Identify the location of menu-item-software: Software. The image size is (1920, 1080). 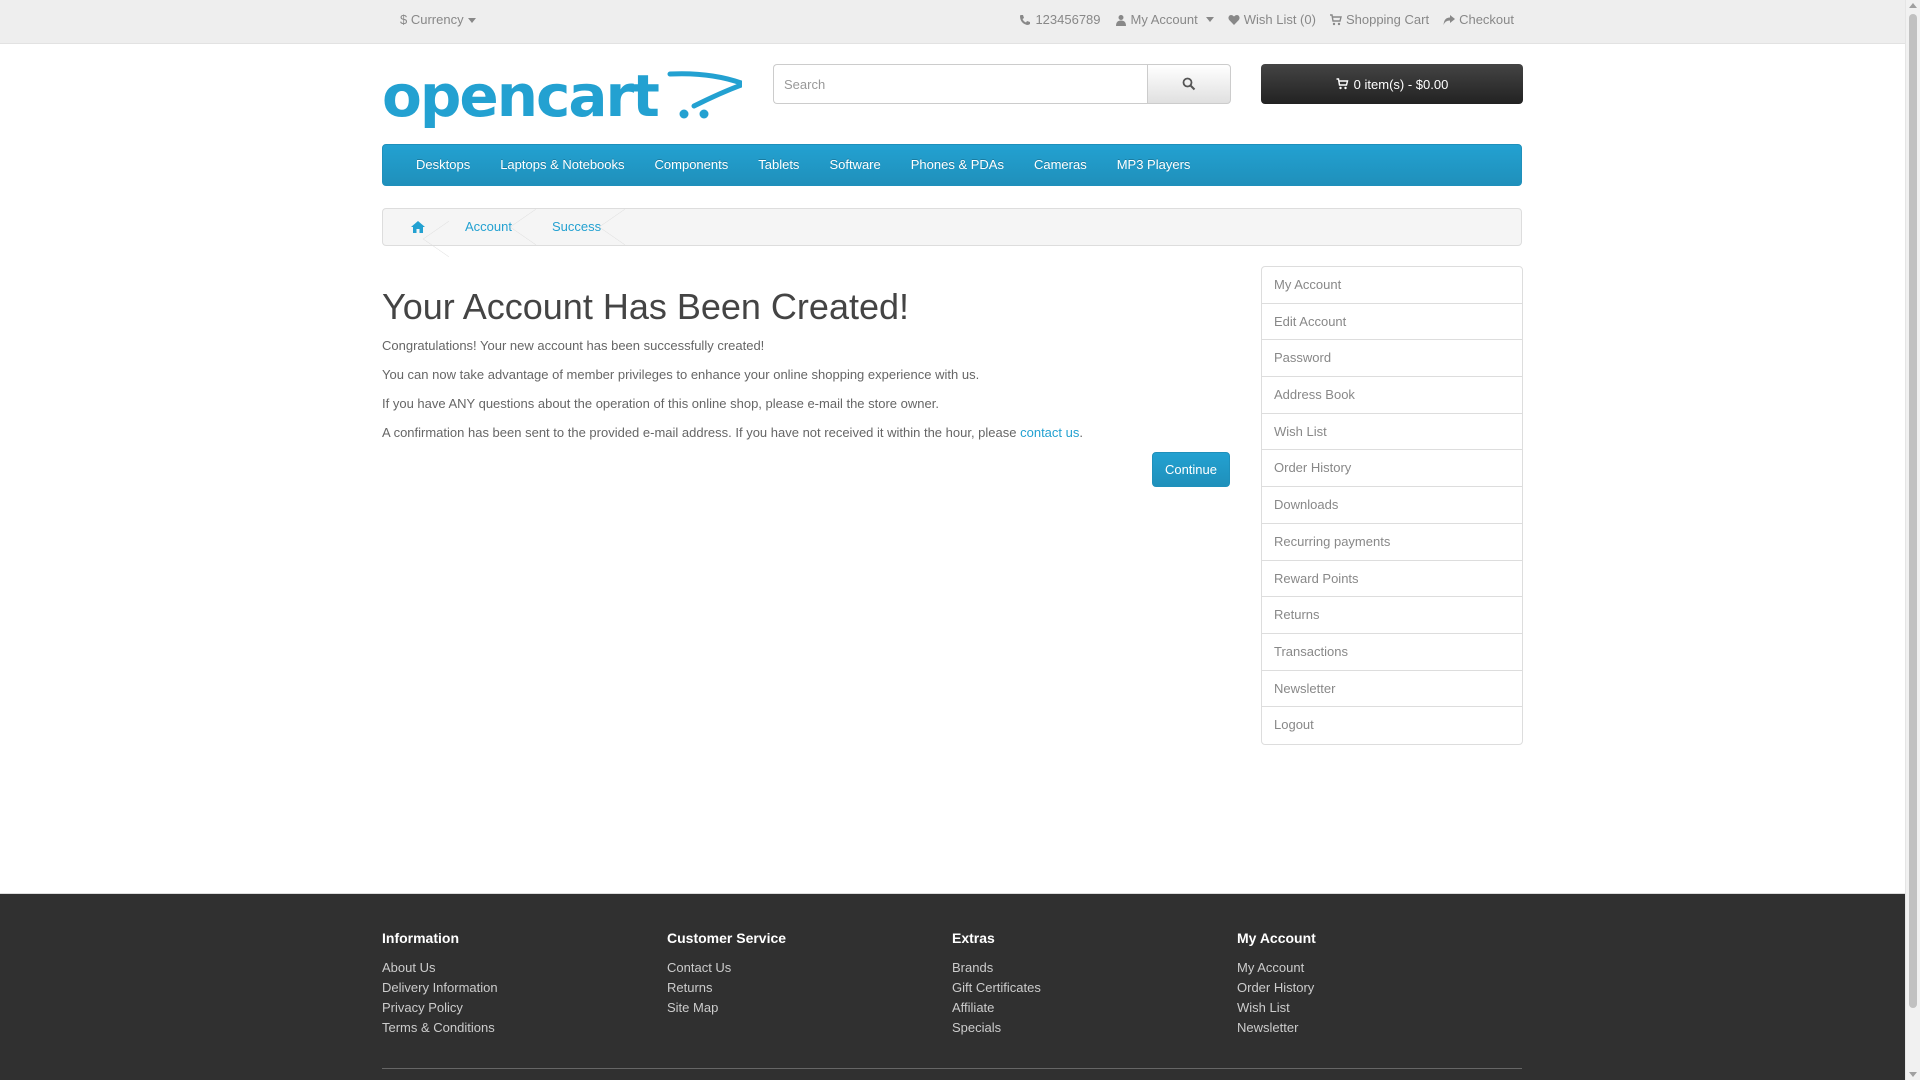
(854, 165).